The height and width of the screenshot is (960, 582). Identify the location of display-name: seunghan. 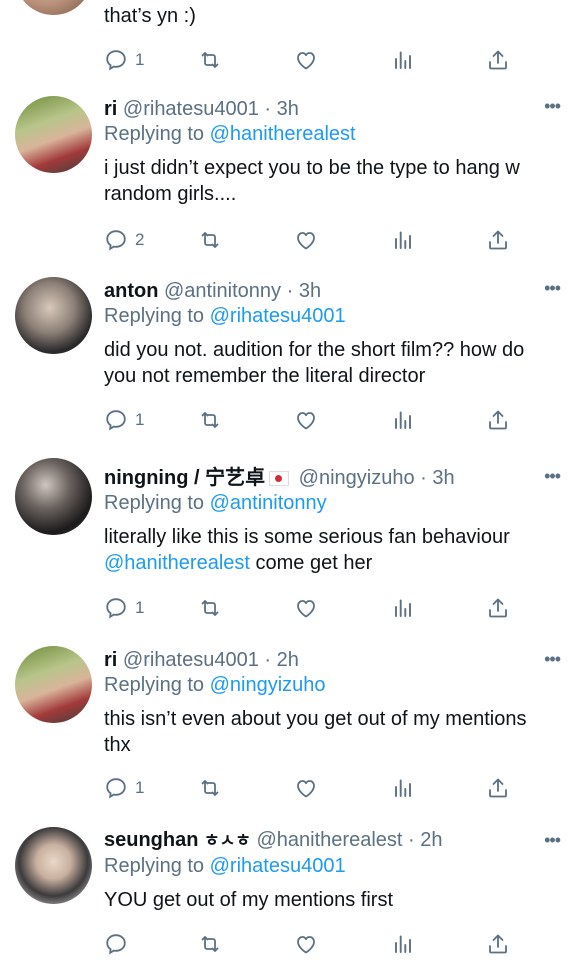
(151, 840).